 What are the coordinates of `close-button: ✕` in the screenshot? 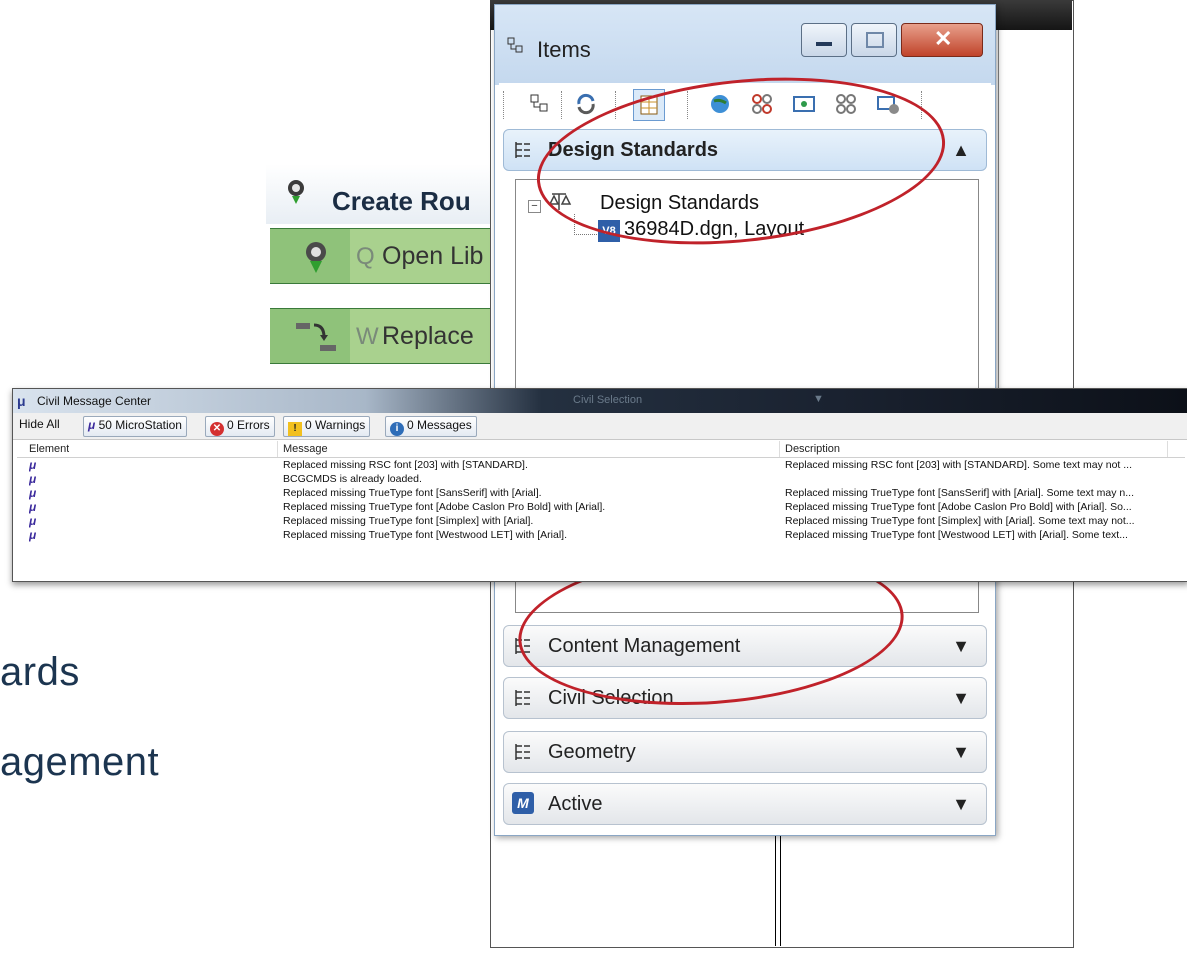 It's located at (942, 40).